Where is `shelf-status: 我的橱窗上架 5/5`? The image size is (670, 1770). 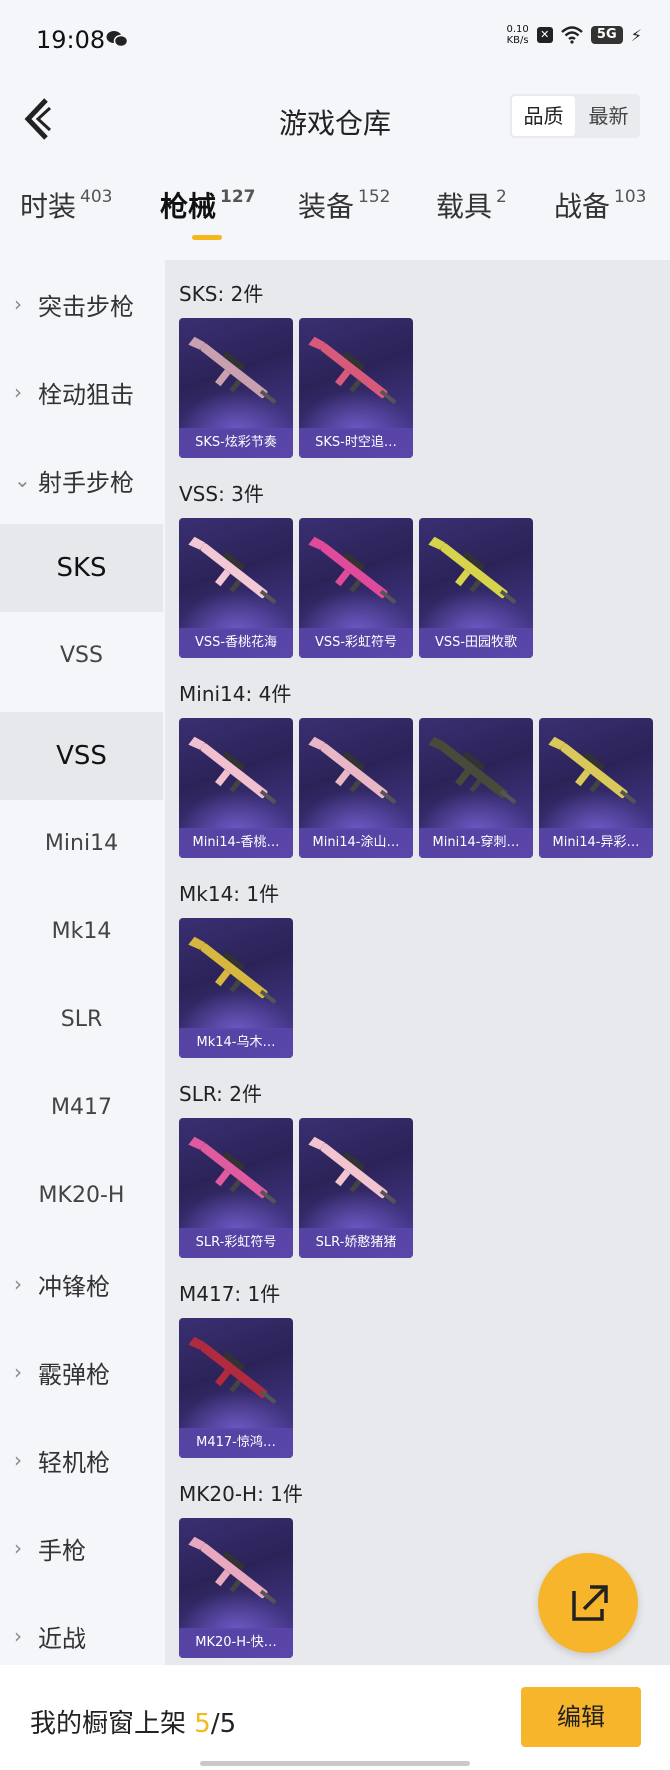
shelf-status: 我的橱窗上架 5/5 is located at coordinates (133, 1724).